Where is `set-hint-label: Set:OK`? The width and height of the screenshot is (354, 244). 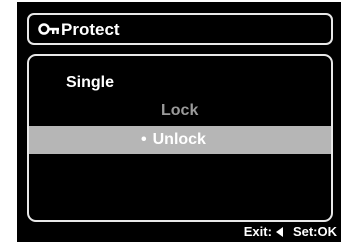
set-hint-label: Set:OK is located at coordinates (314, 231).